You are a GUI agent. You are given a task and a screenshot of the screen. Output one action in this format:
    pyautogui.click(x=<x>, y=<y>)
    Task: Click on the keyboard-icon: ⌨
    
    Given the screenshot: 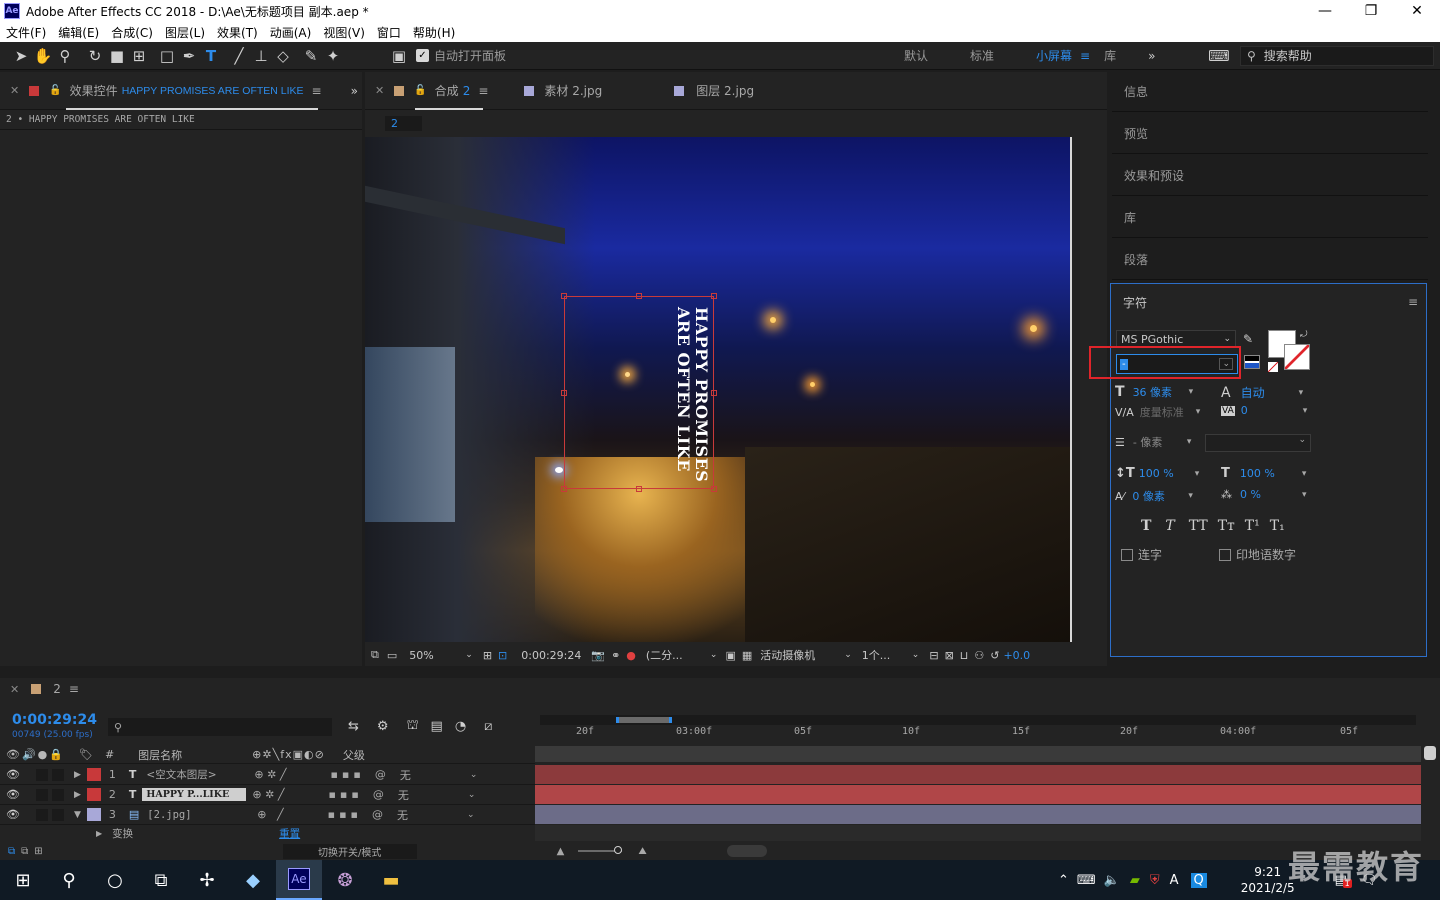 What is the action you would take?
    pyautogui.click(x=1219, y=56)
    